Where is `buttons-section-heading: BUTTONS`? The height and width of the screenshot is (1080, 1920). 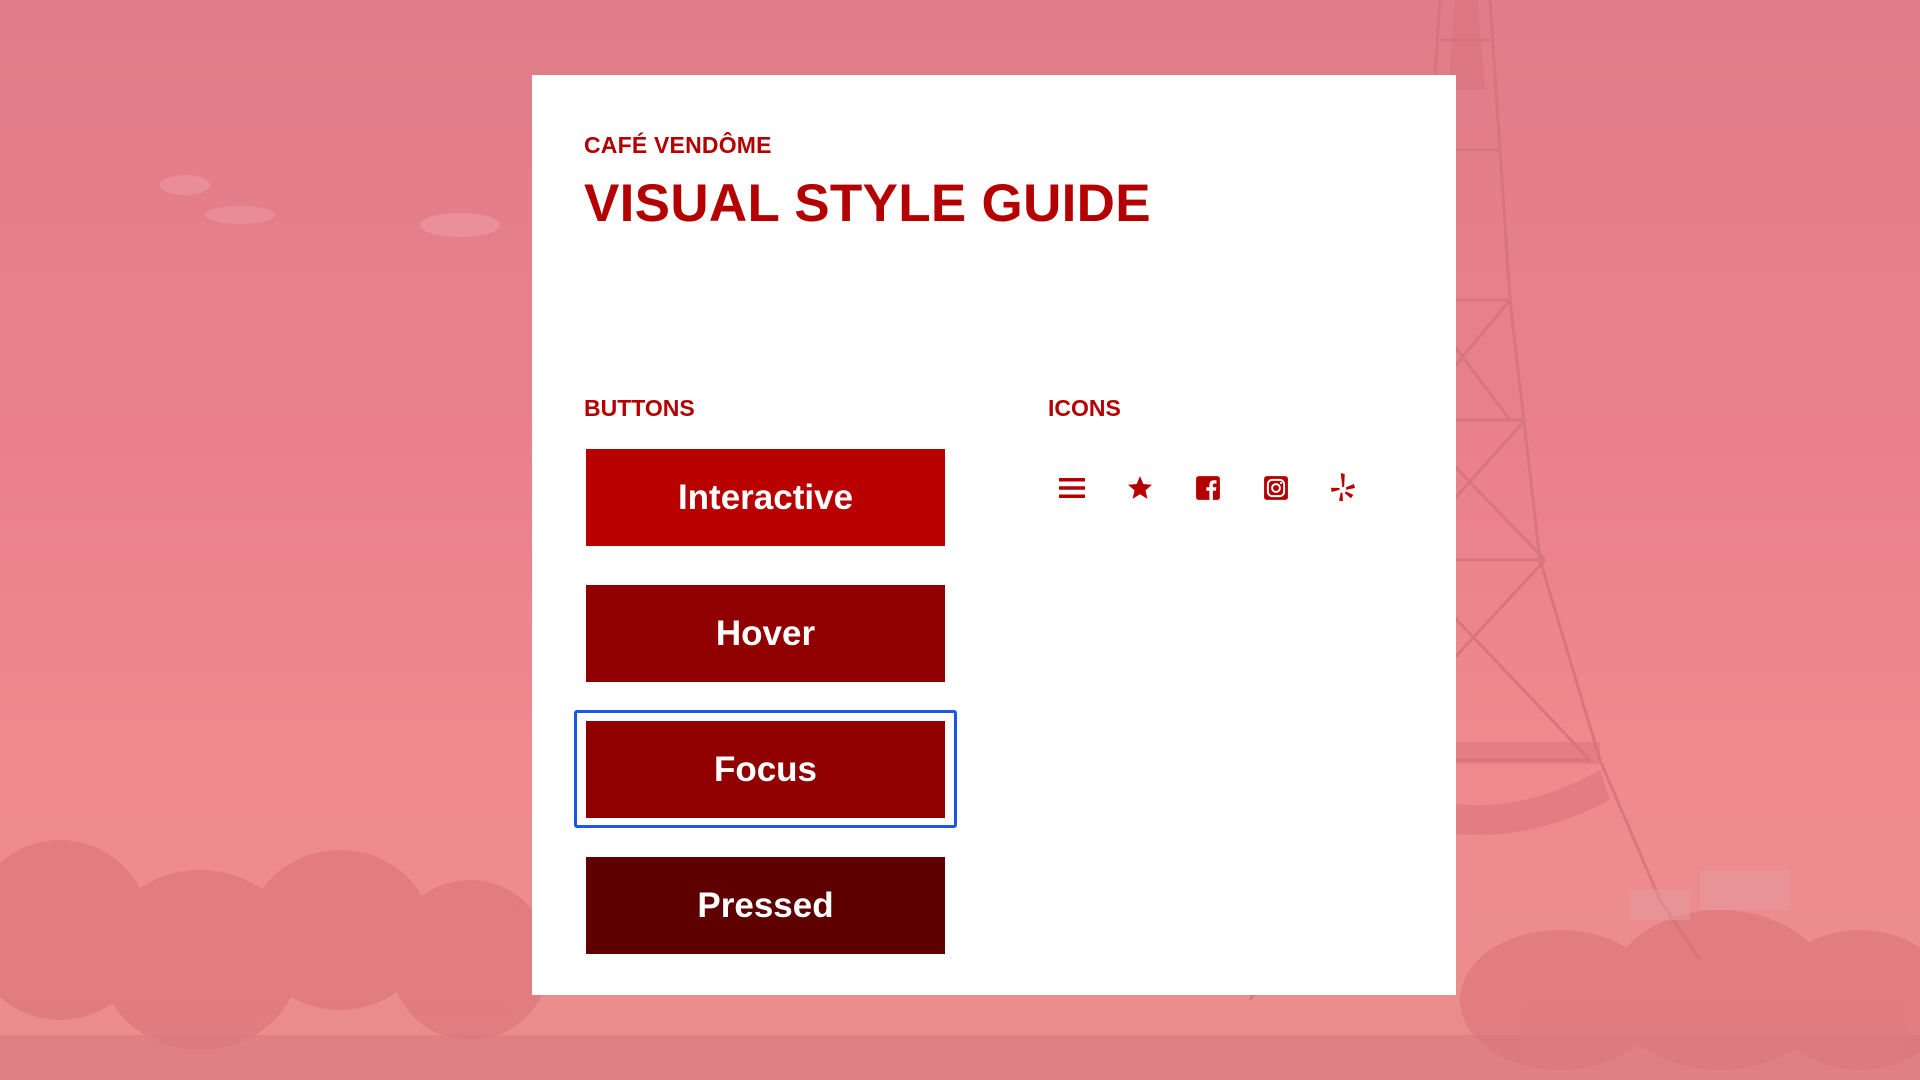
buttons-section-heading: BUTTONS is located at coordinates (639, 408).